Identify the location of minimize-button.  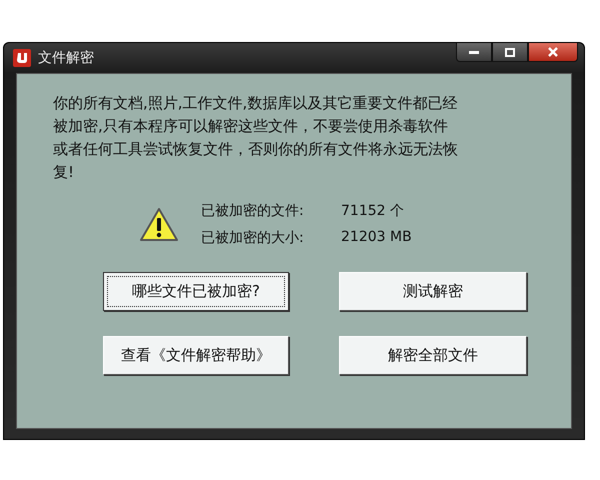
(474, 52).